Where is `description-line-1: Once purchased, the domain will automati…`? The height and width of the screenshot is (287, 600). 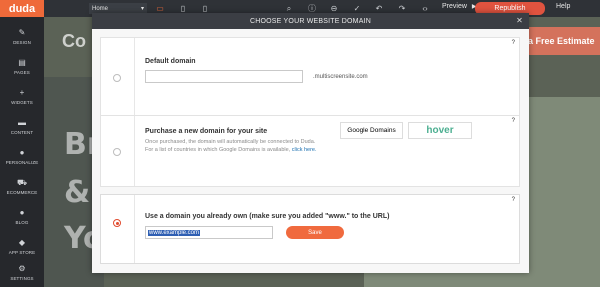
description-line-1: Once purchased, the domain will automati… is located at coordinates (230, 142).